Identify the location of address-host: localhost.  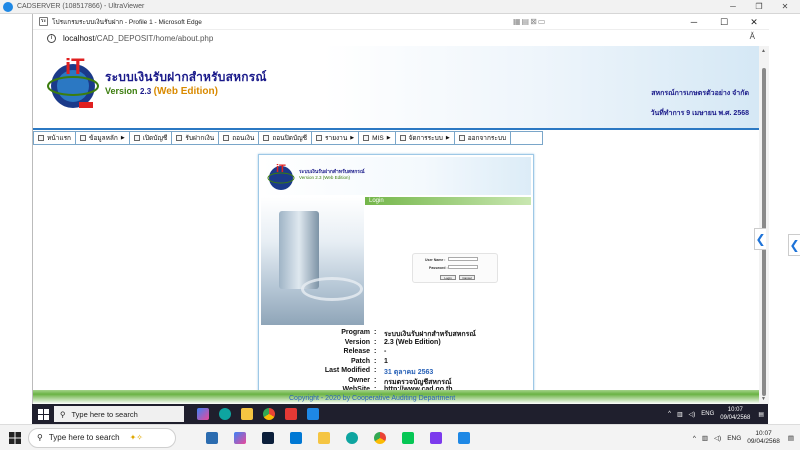
(79, 38).